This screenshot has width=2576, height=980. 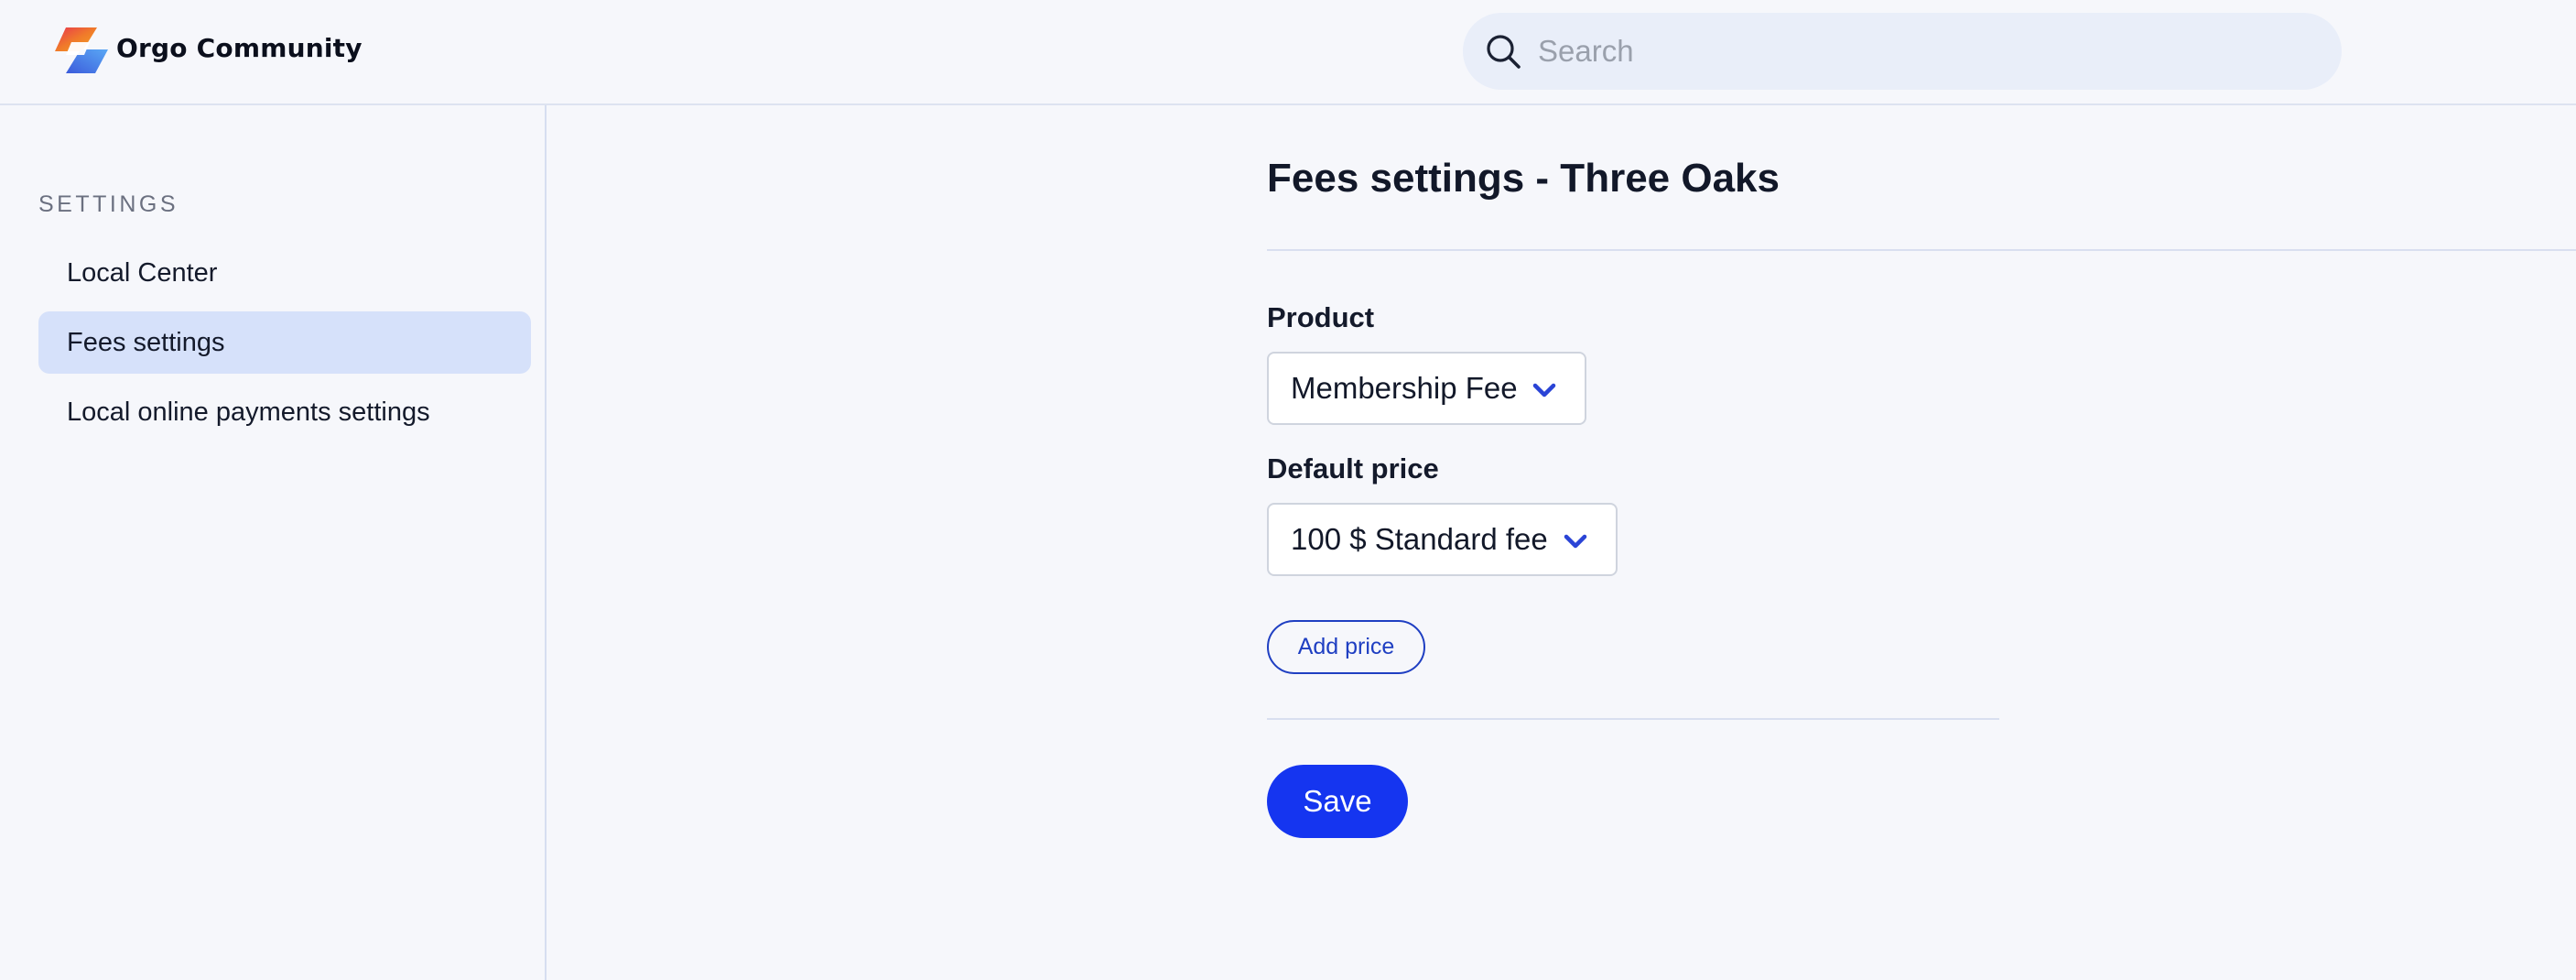 What do you see at coordinates (1353, 468) in the screenshot?
I see `default-price-label: Default price` at bounding box center [1353, 468].